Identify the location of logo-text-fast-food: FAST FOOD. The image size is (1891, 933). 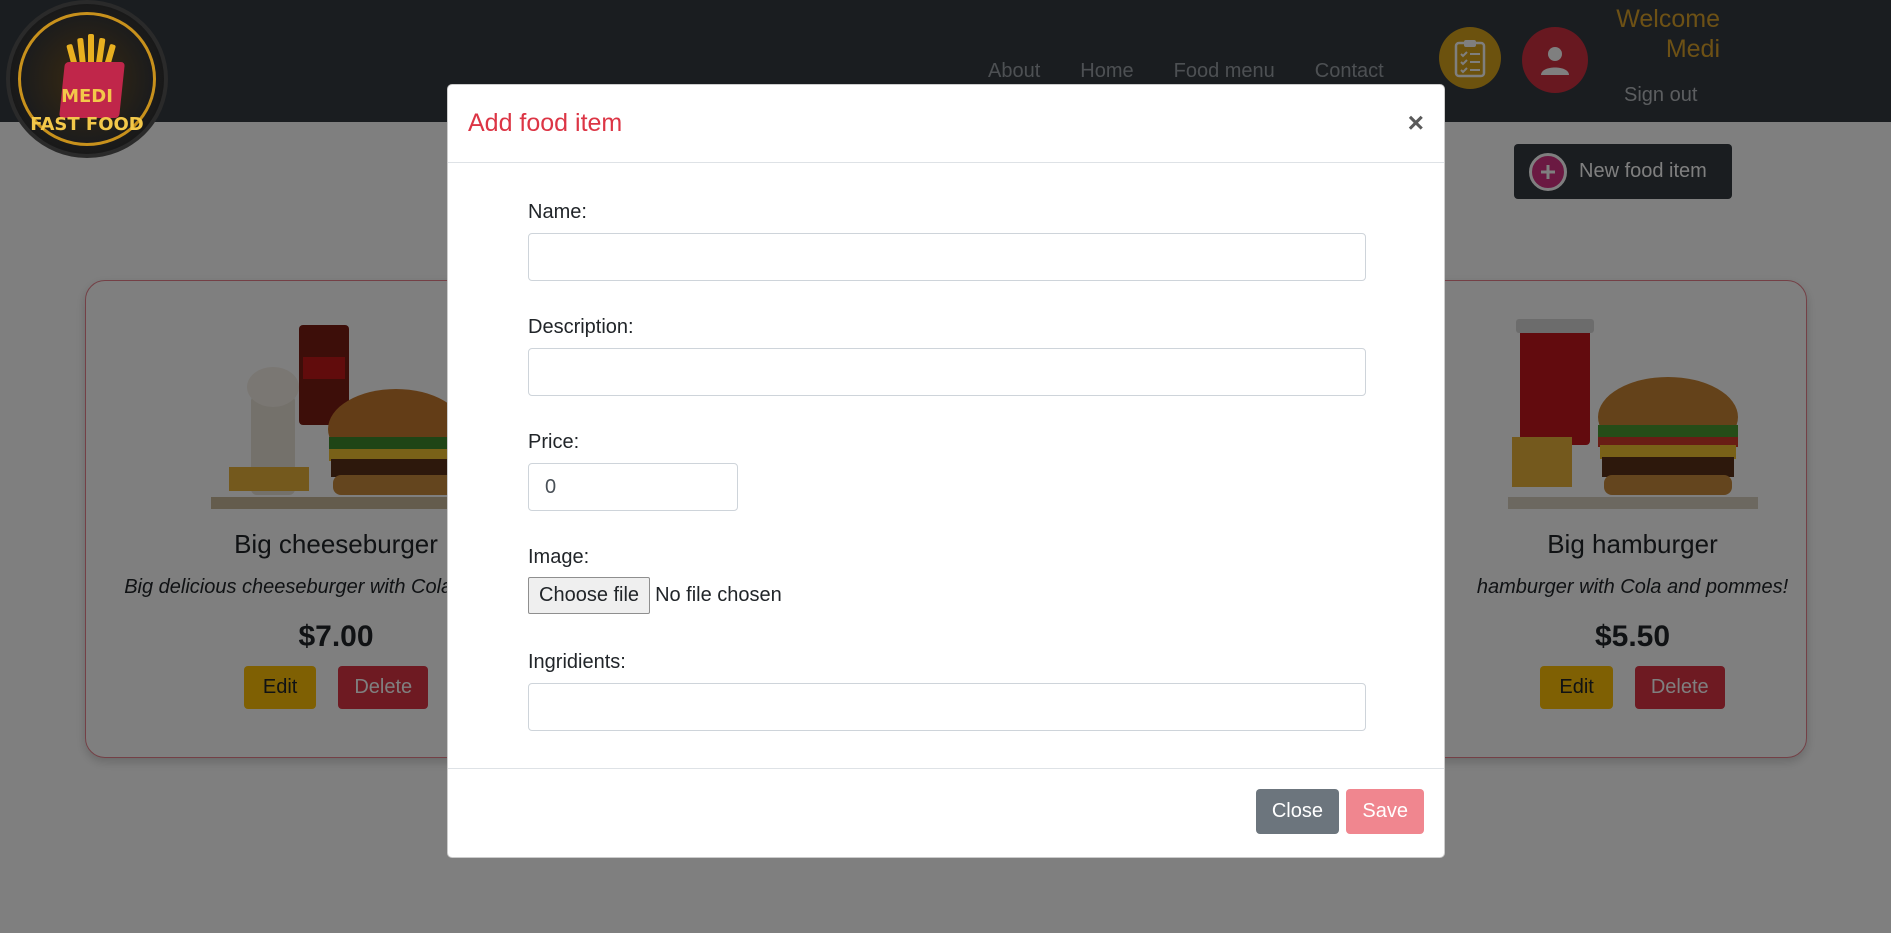
(87, 124).